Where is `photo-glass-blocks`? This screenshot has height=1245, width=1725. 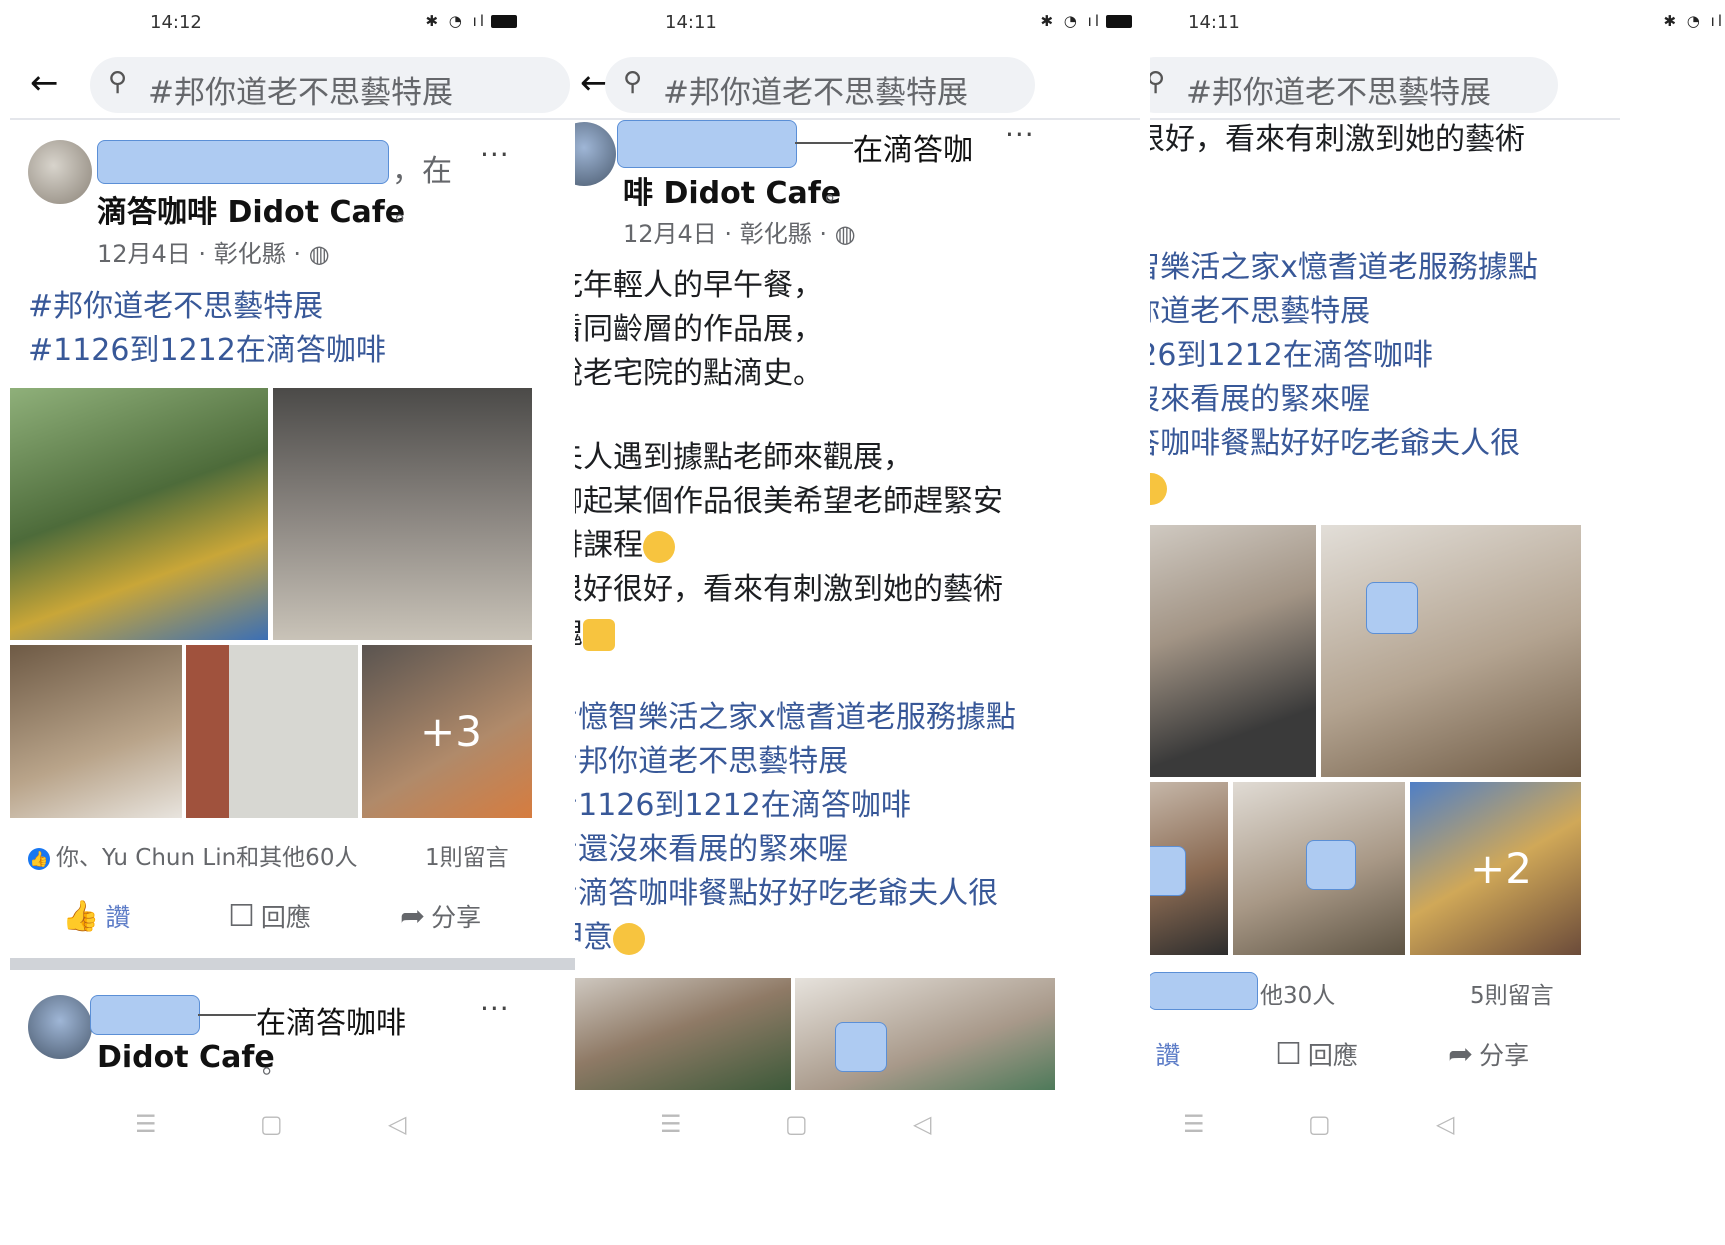
photo-glass-blocks is located at coordinates (272, 731).